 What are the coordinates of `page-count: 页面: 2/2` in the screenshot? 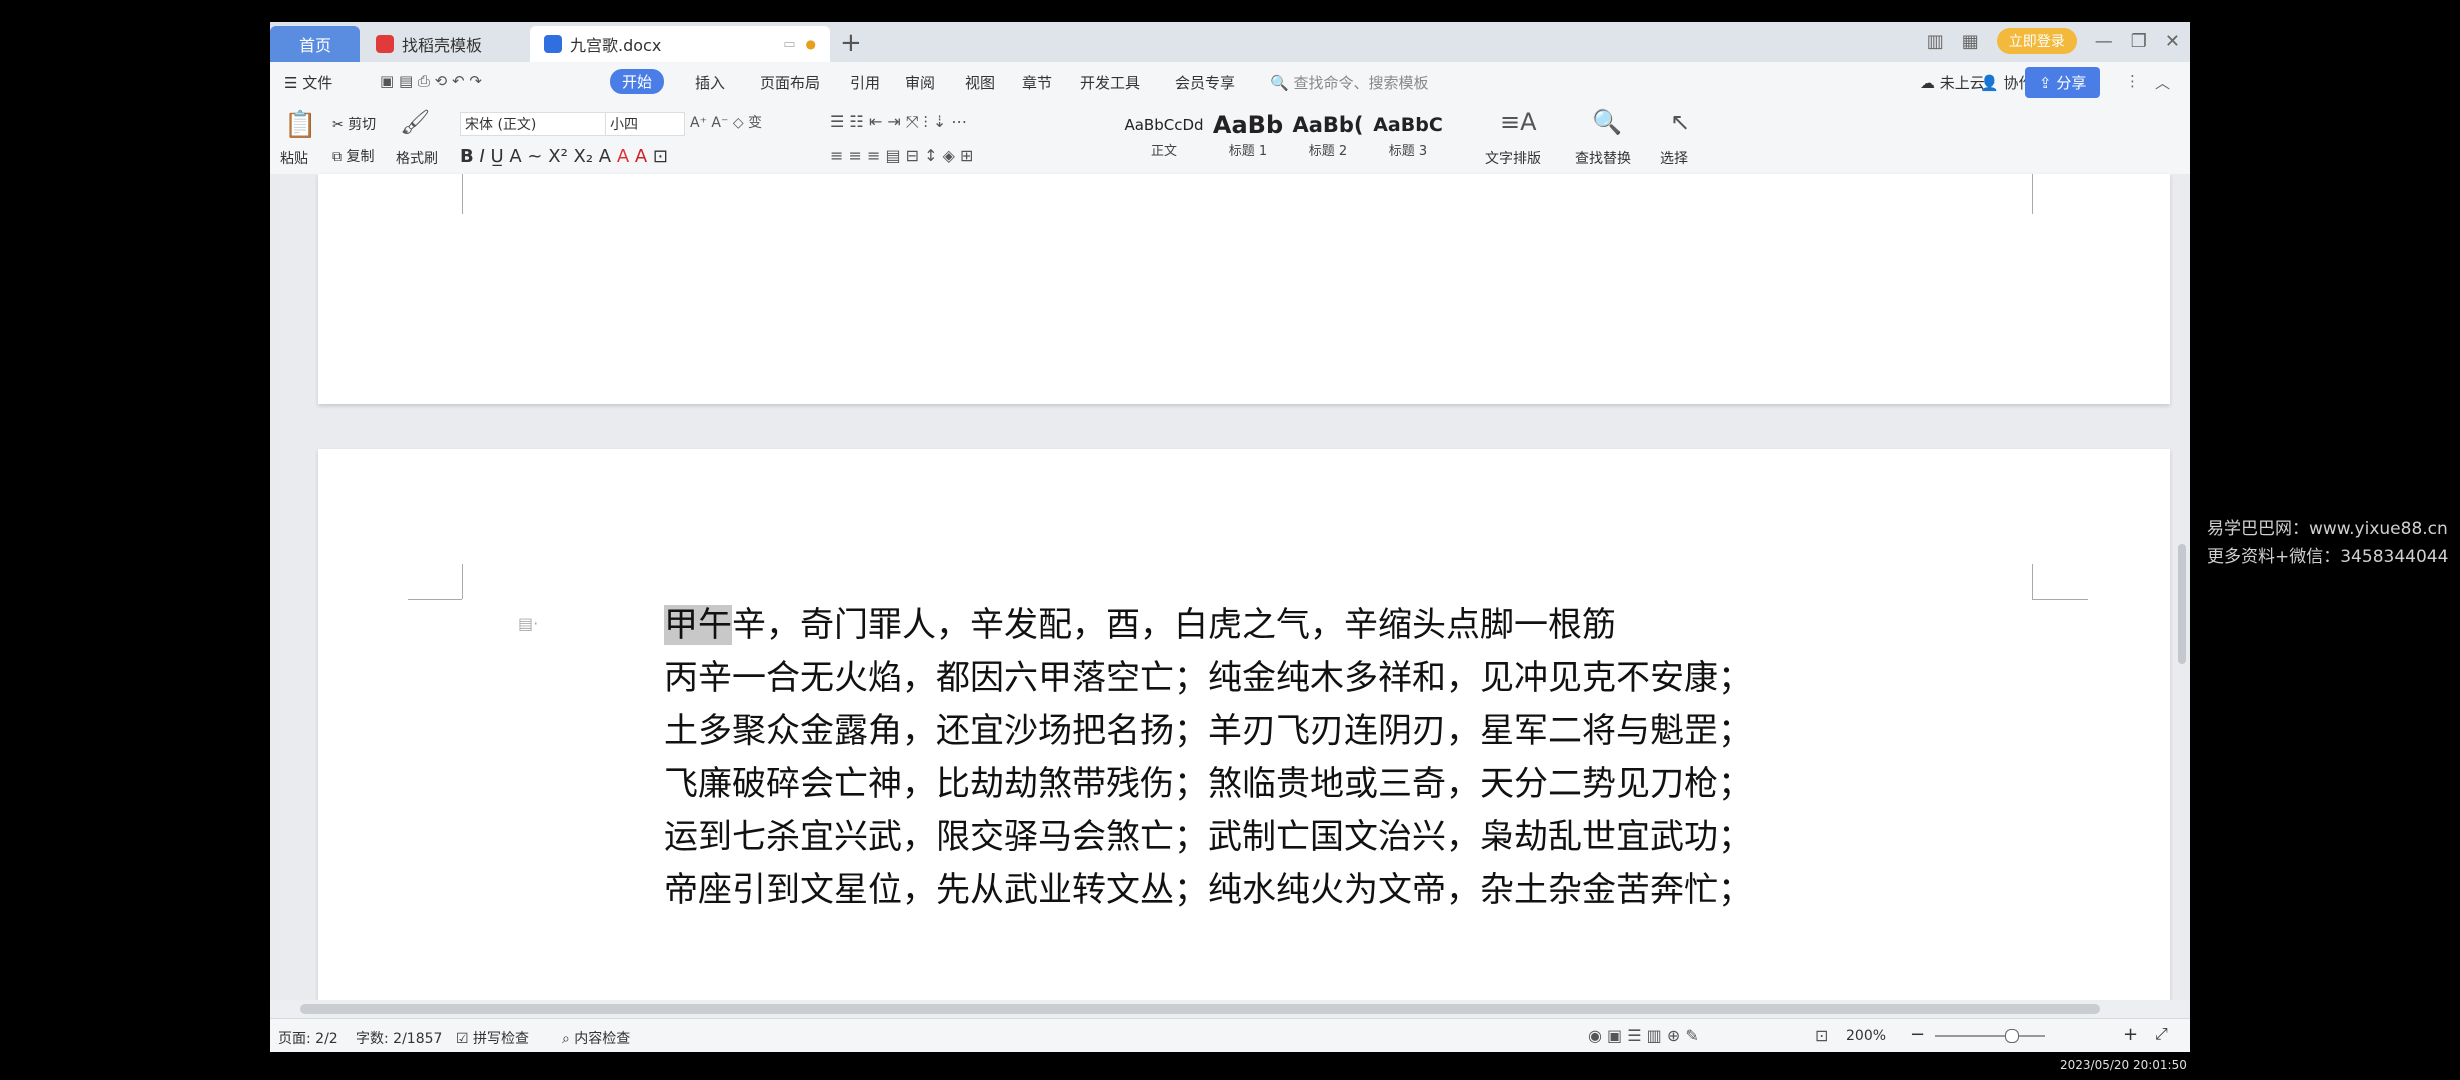 It's located at (308, 1038).